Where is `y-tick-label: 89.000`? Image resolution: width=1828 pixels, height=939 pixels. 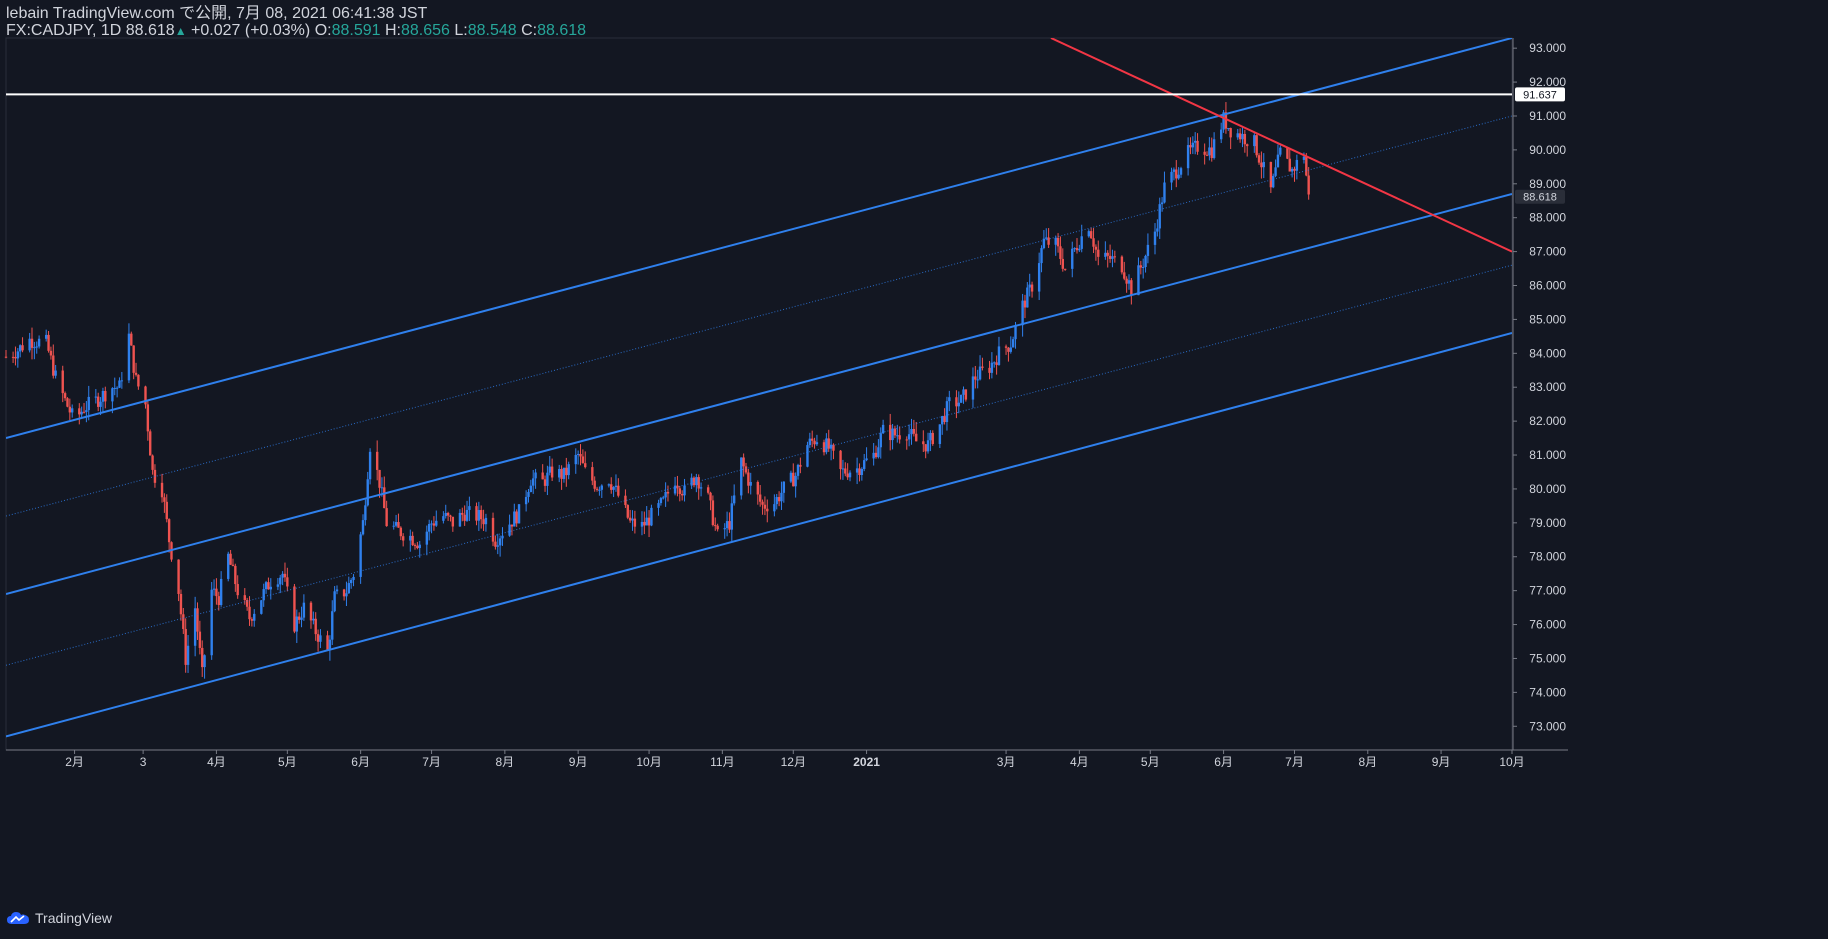
y-tick-label: 89.000 is located at coordinates (1547, 184).